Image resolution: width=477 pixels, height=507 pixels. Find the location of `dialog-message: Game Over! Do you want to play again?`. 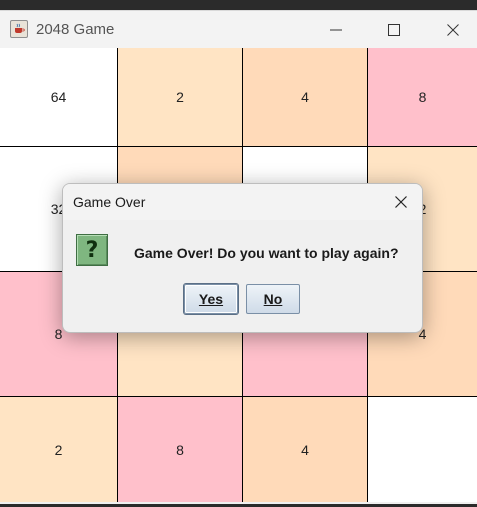

dialog-message: Game Over! Do you want to play again? is located at coordinates (266, 253).